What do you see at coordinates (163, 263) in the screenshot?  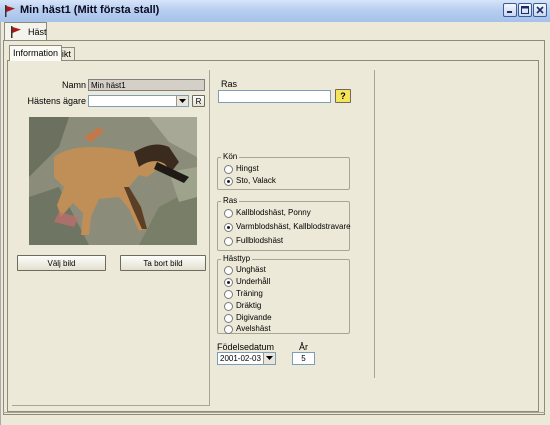 I see `remove-image-button: Ta bort bild` at bounding box center [163, 263].